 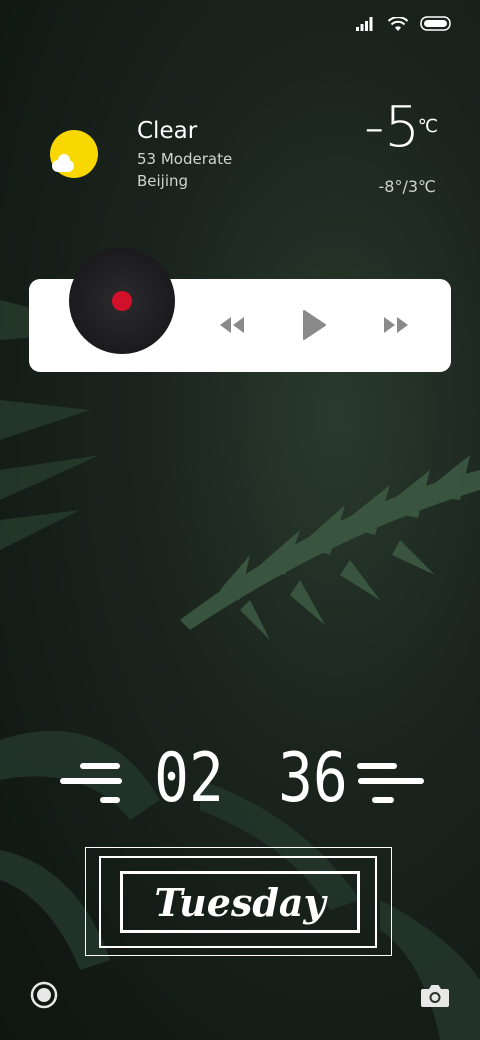 I want to click on record-icon, so click(x=44, y=995).